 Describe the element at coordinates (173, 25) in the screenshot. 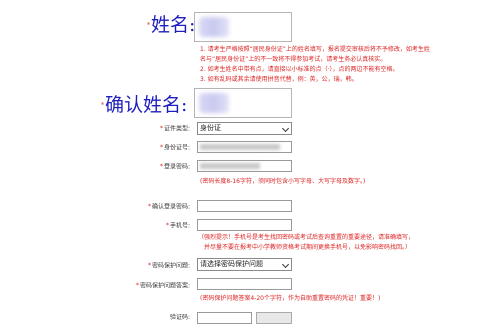

I see `name-label-text: 姓名:` at that location.